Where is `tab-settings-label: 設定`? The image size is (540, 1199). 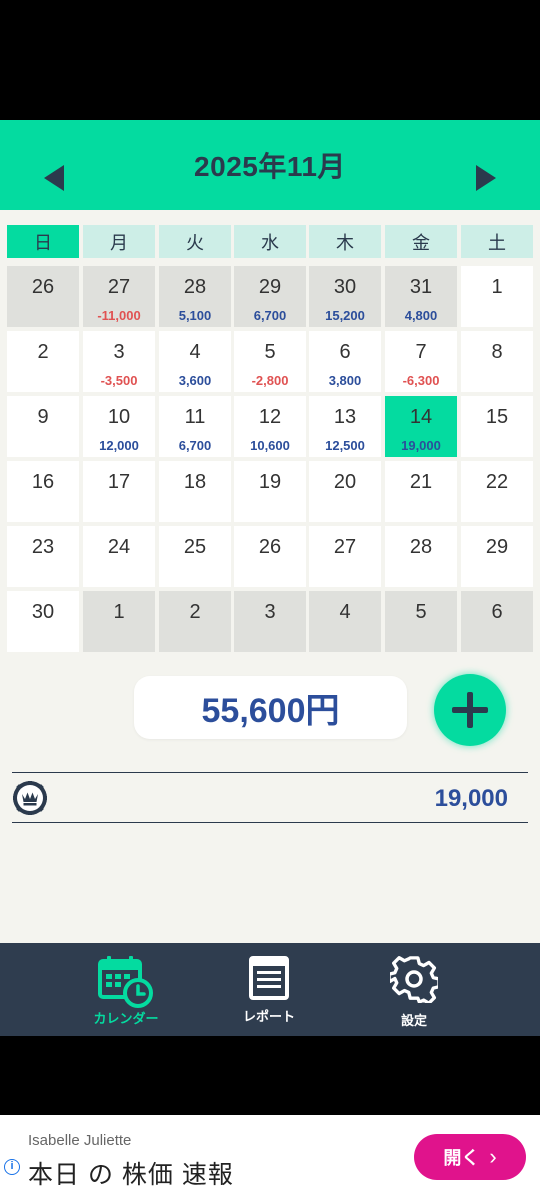 tab-settings-label: 設定 is located at coordinates (413, 1020).